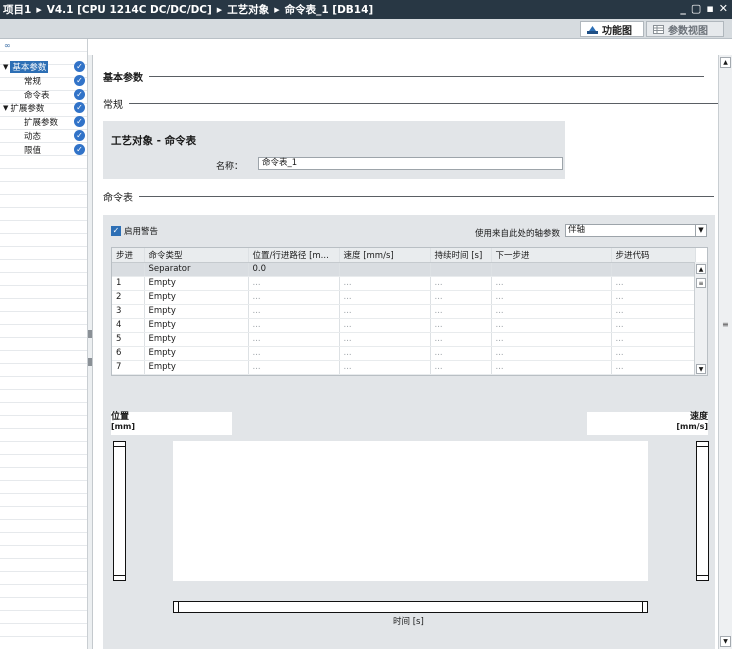  Describe the element at coordinates (196, 269) in the screenshot. I see `table-cell: Separator` at that location.